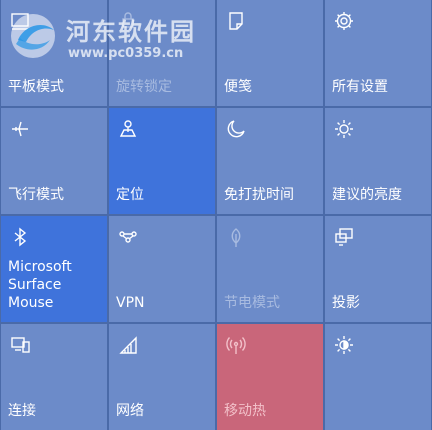 The height and width of the screenshot is (430, 432). Describe the element at coordinates (54, 377) in the screenshot. I see `tile-connect: 连接` at that location.